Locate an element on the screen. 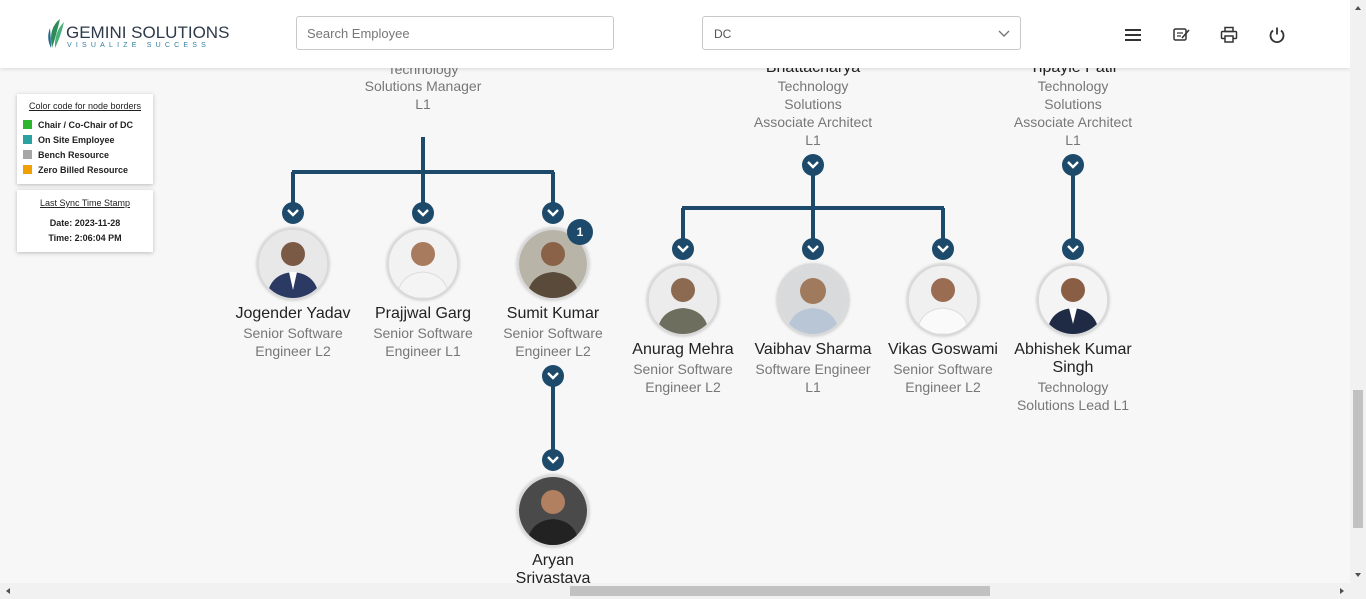  scroll-up-arrow-icon is located at coordinates (1358, 8).